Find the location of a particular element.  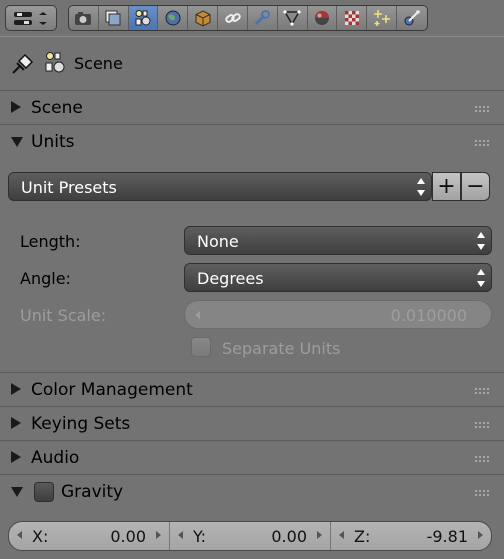

properties-toolbar is located at coordinates (252, 18).